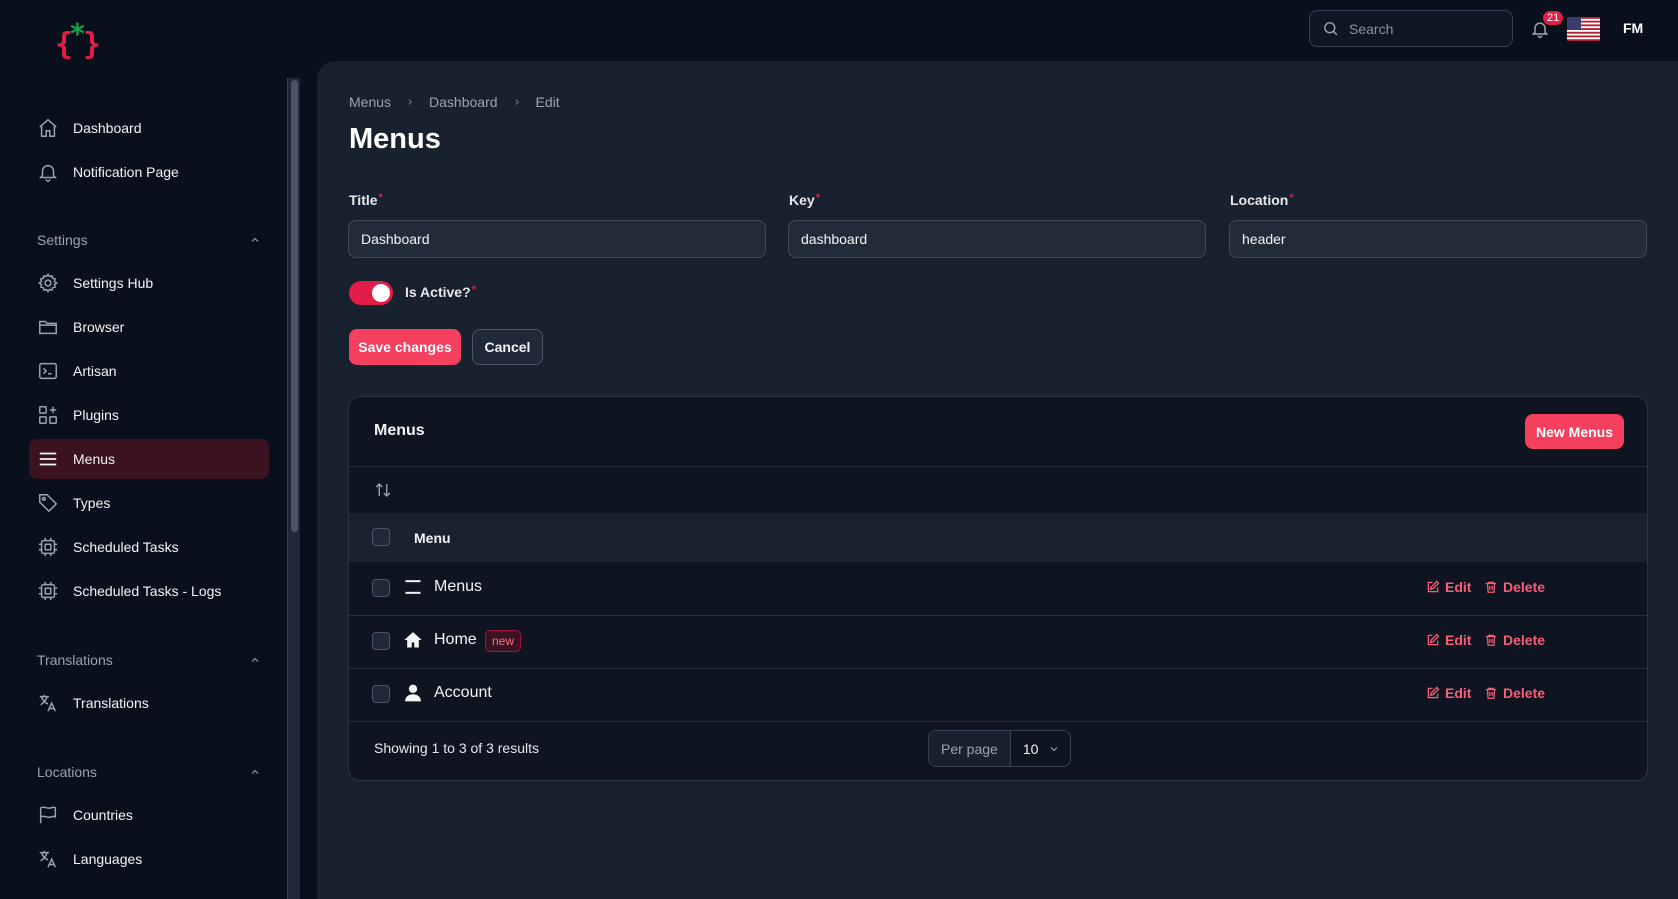 This screenshot has height=899, width=1678. Describe the element at coordinates (370, 102) in the screenshot. I see `breadcrumb-menus: Menus` at that location.